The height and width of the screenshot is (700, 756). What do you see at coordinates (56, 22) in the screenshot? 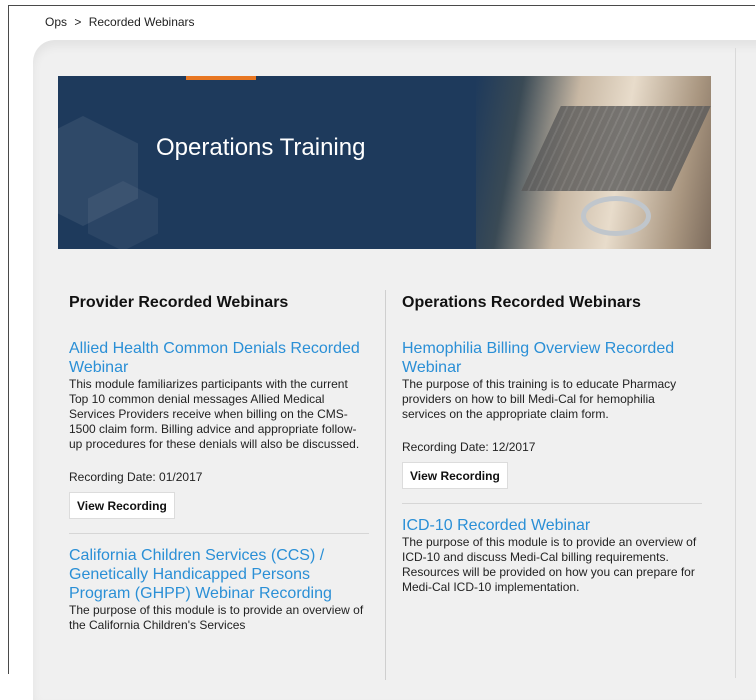
I see `breadcrumb-ops-link: Ops` at bounding box center [56, 22].